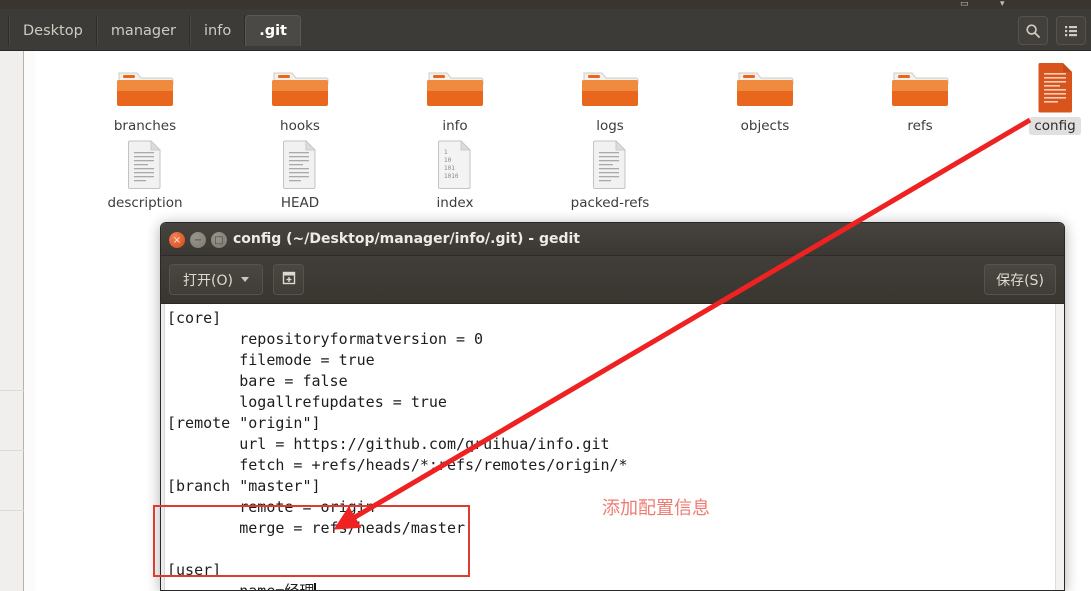 Image resolution: width=1091 pixels, height=591 pixels. I want to click on file-item-label: description, so click(145, 203).